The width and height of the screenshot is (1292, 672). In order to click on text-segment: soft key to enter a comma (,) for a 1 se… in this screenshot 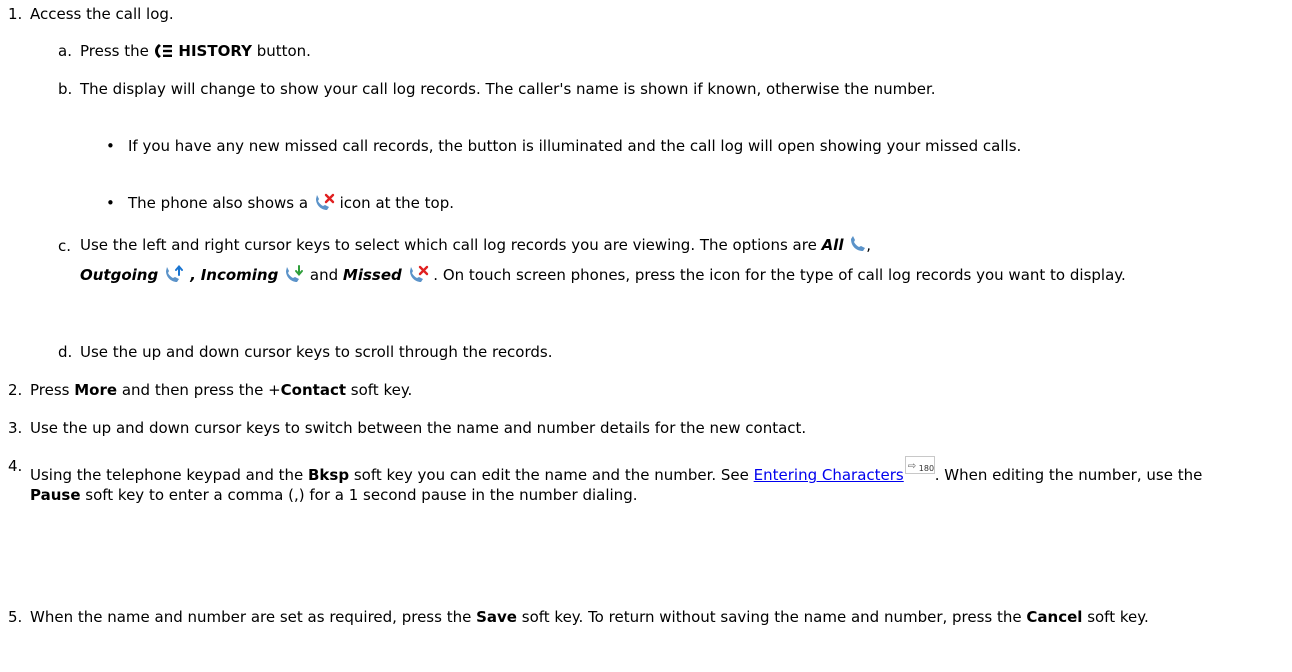, I will do `click(359, 495)`.